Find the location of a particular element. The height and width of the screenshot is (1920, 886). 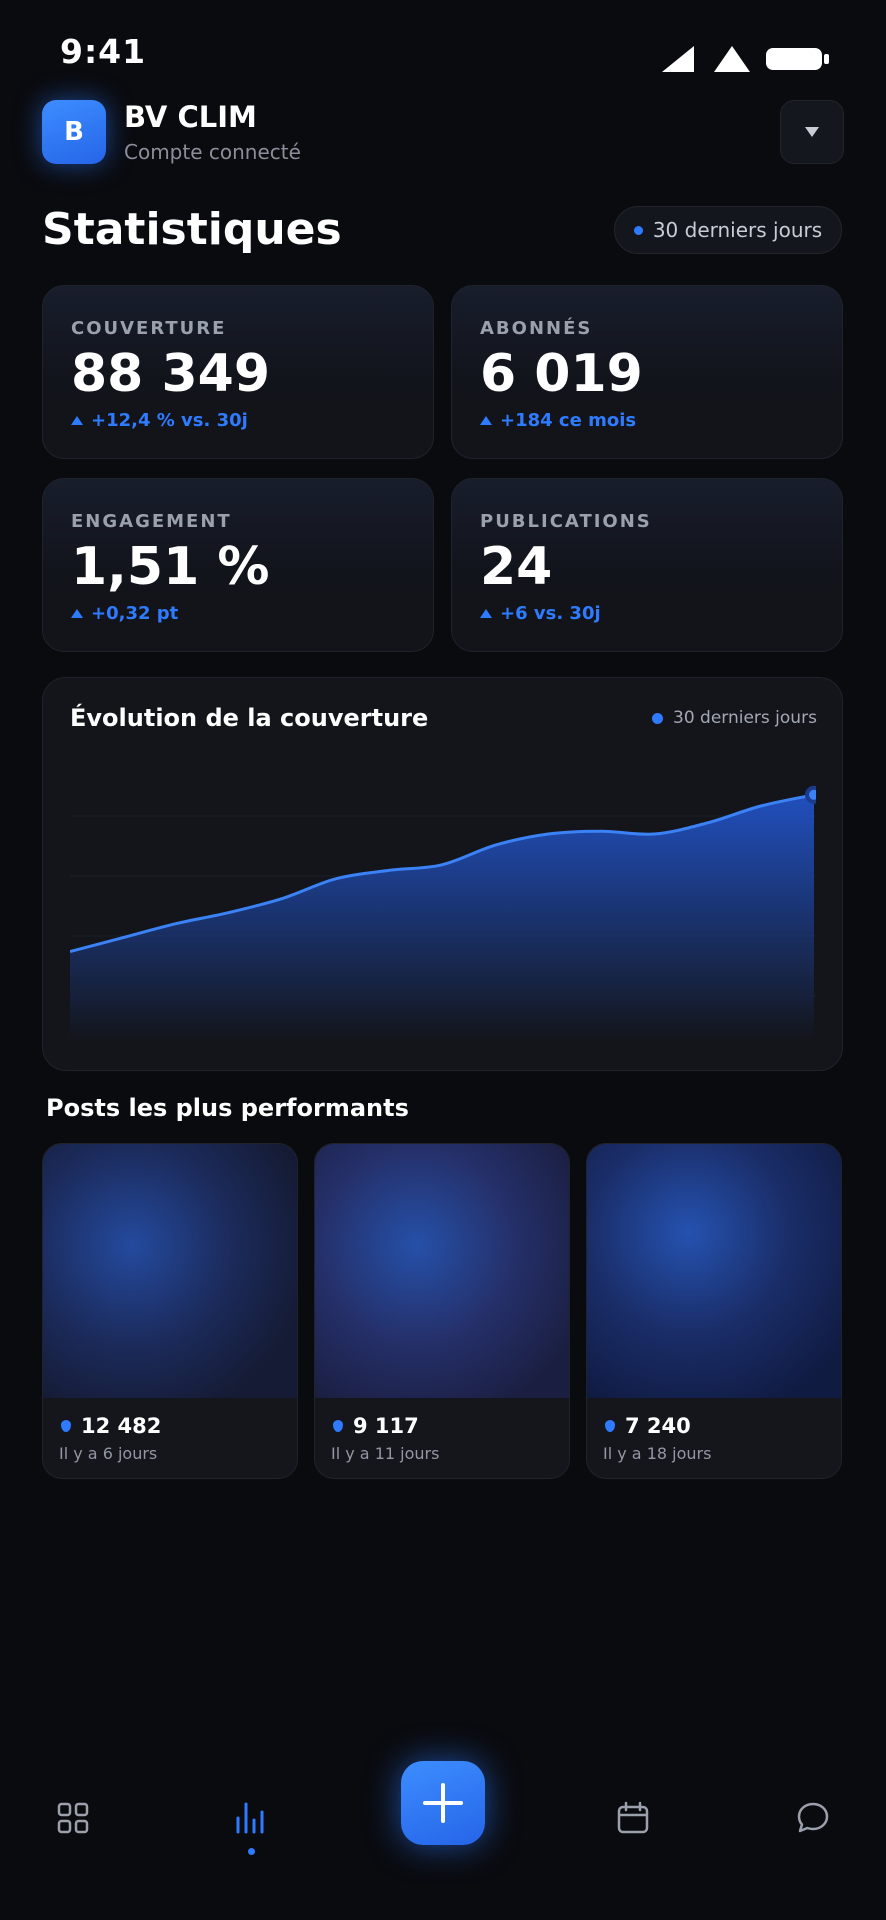

chart-area-fill is located at coordinates (442, 917).